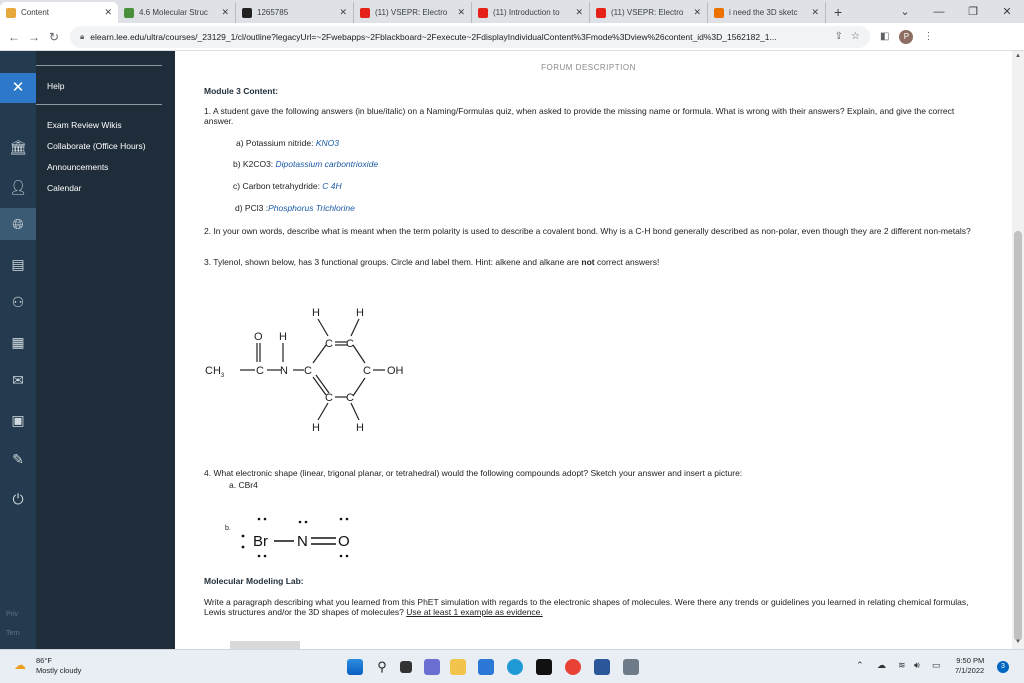 The width and height of the screenshot is (1024, 683). I want to click on tab-title: 1265785, so click(273, 12).